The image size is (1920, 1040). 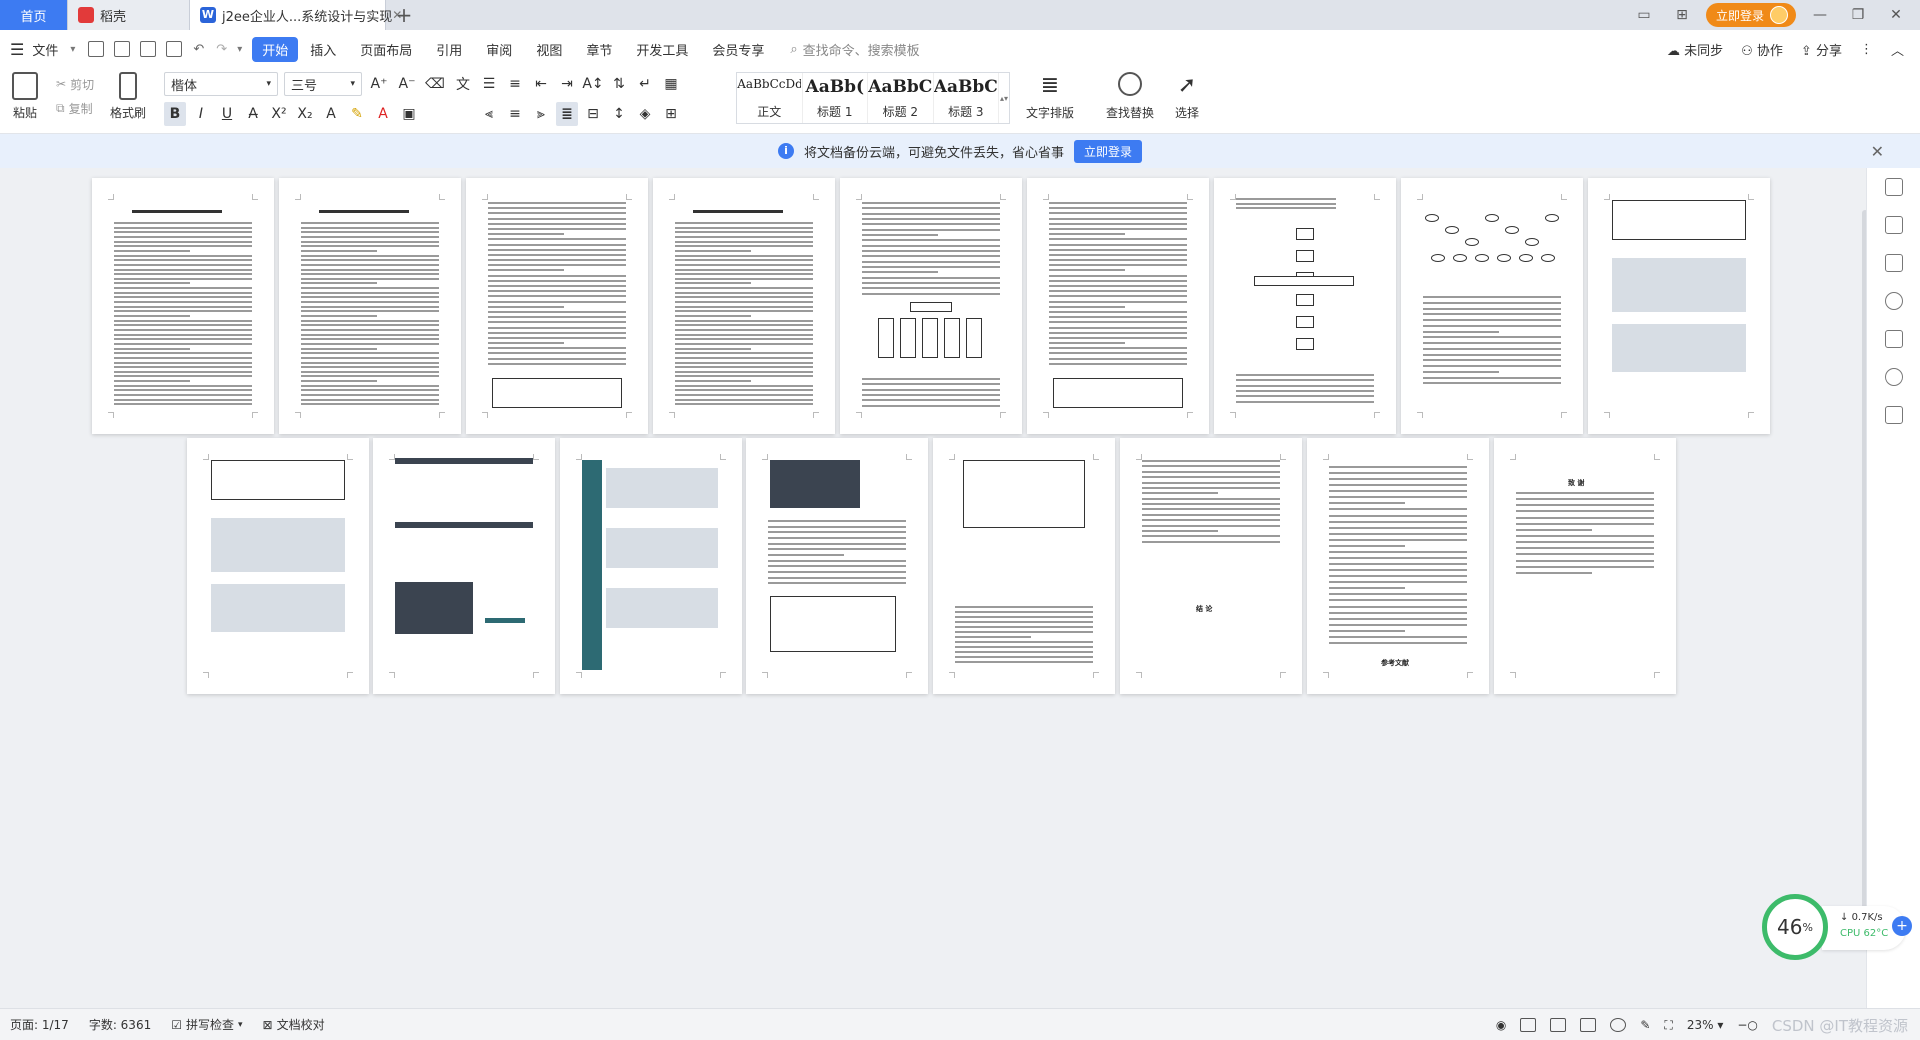 What do you see at coordinates (75, 84) in the screenshot?
I see `cut-button: ✂ 剪切` at bounding box center [75, 84].